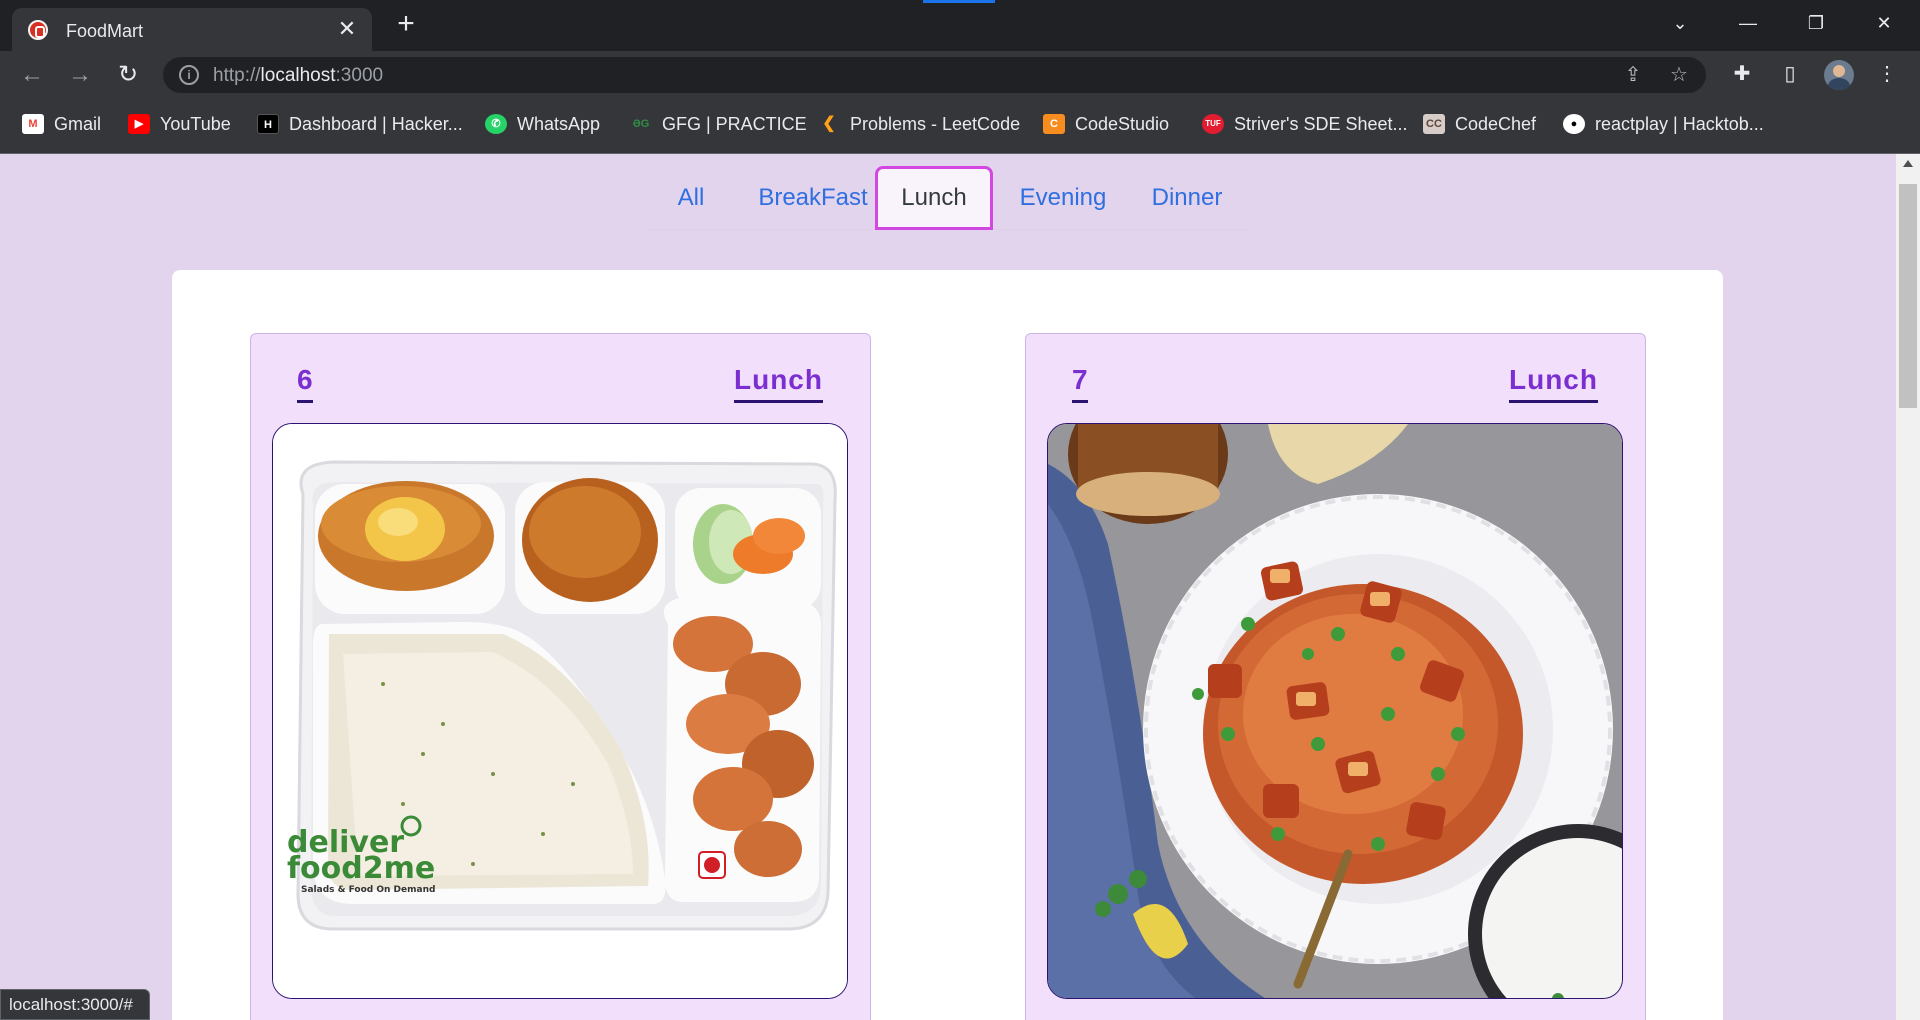 The height and width of the screenshot is (1020, 1920). What do you see at coordinates (80, 75) in the screenshot?
I see `forward-button: →` at bounding box center [80, 75].